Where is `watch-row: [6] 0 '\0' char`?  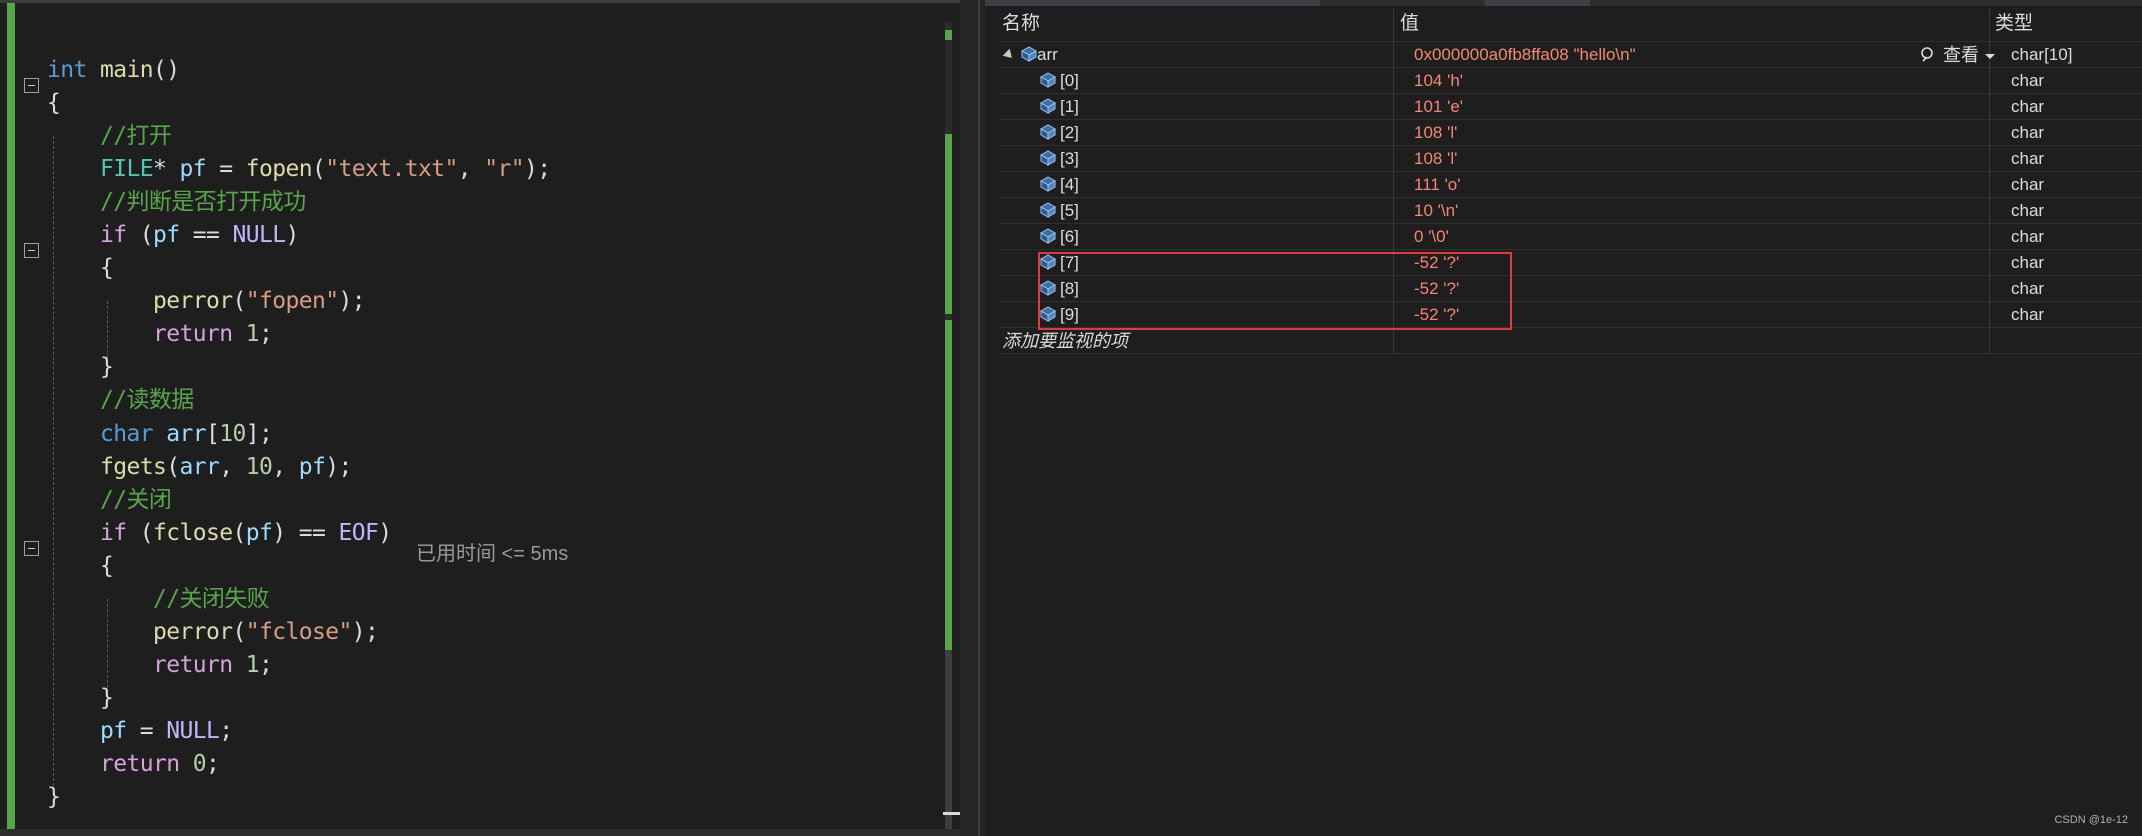 watch-row: [6] 0 '\0' char is located at coordinates (1570, 236).